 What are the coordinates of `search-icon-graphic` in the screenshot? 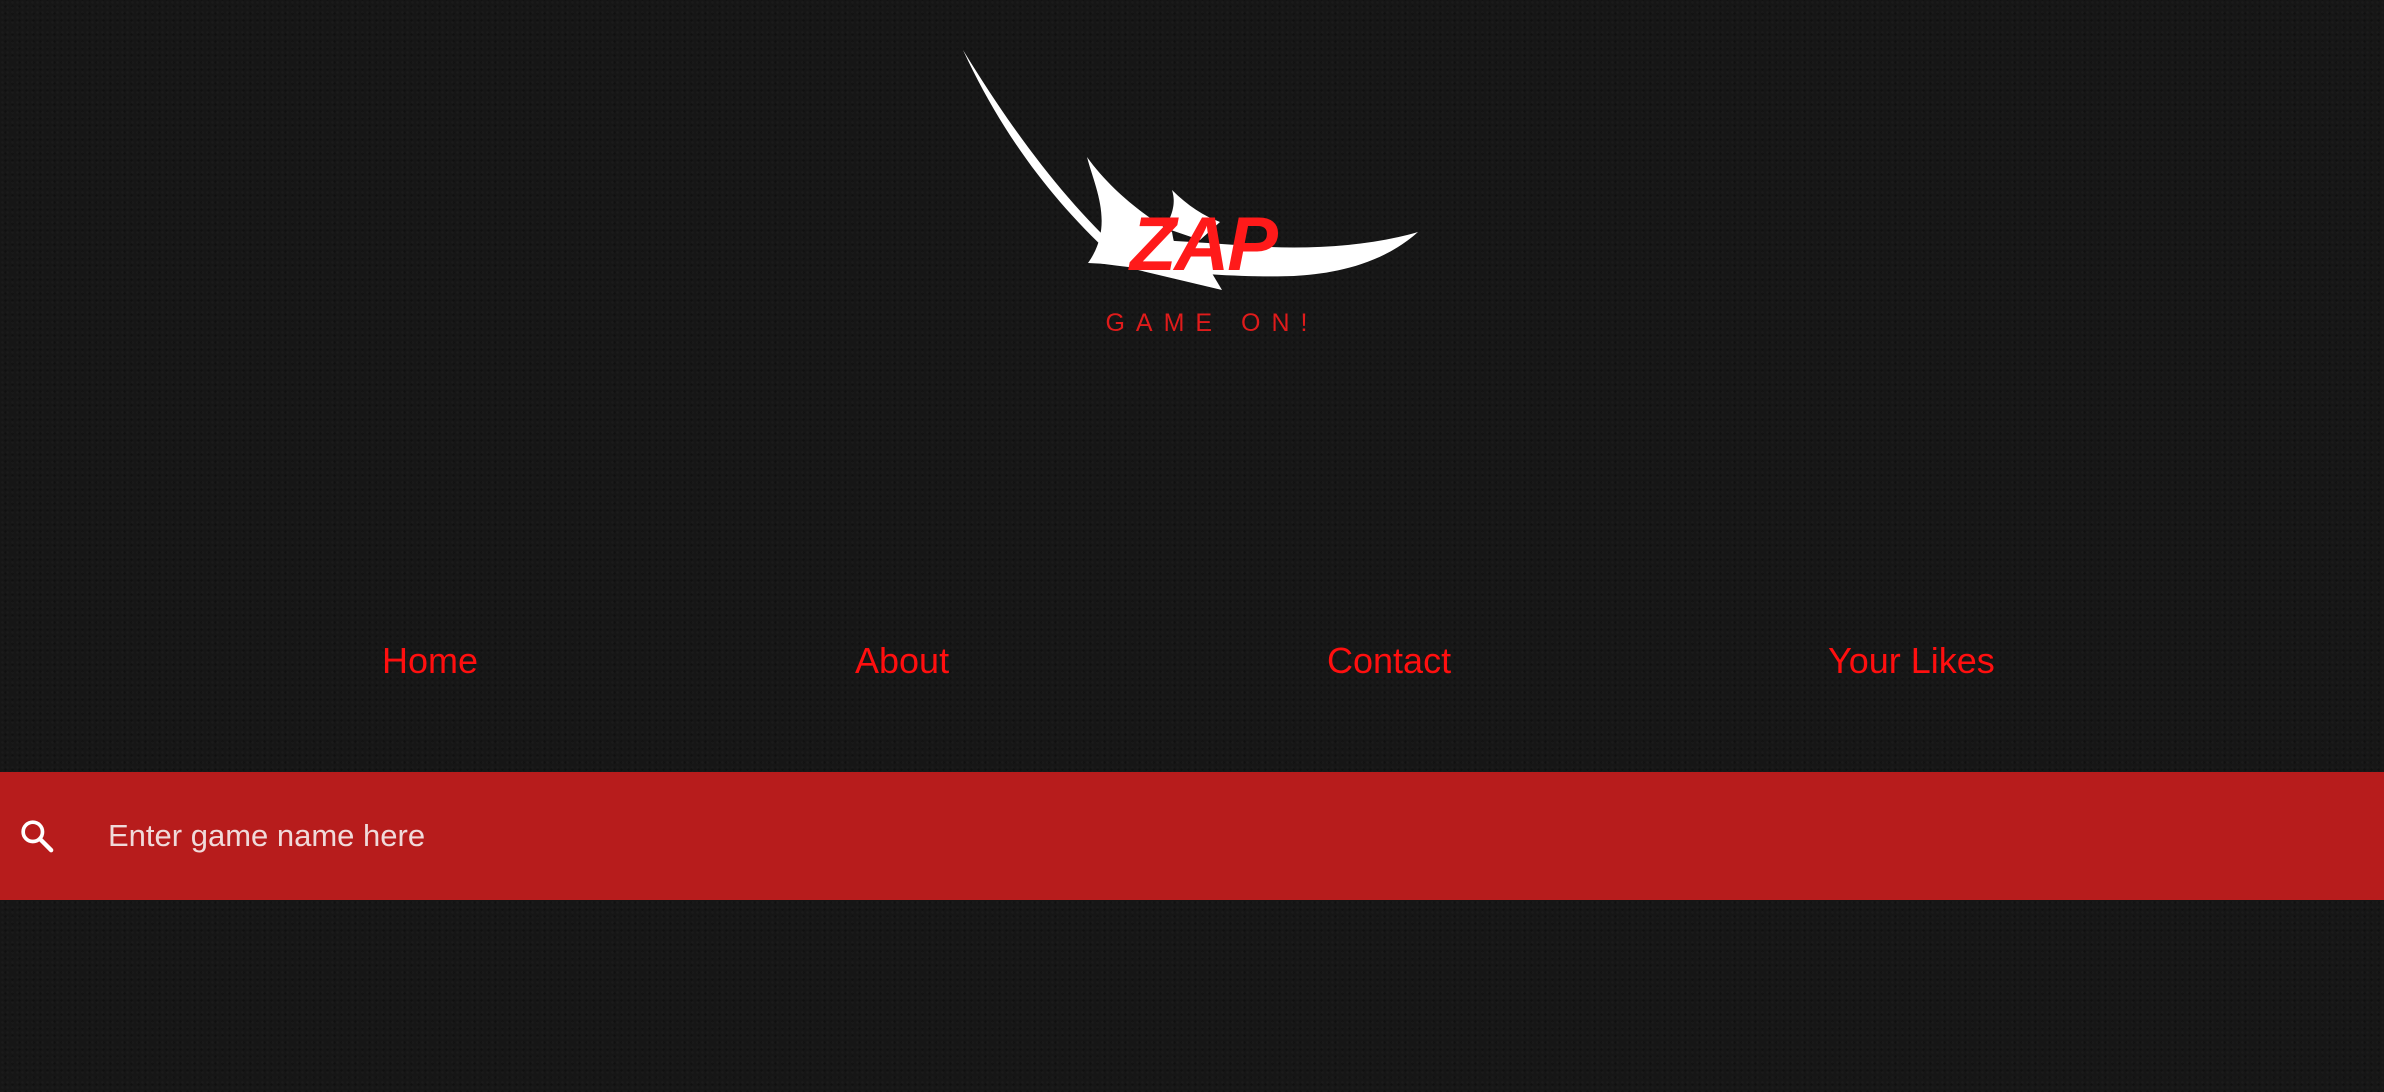 It's located at (37, 836).